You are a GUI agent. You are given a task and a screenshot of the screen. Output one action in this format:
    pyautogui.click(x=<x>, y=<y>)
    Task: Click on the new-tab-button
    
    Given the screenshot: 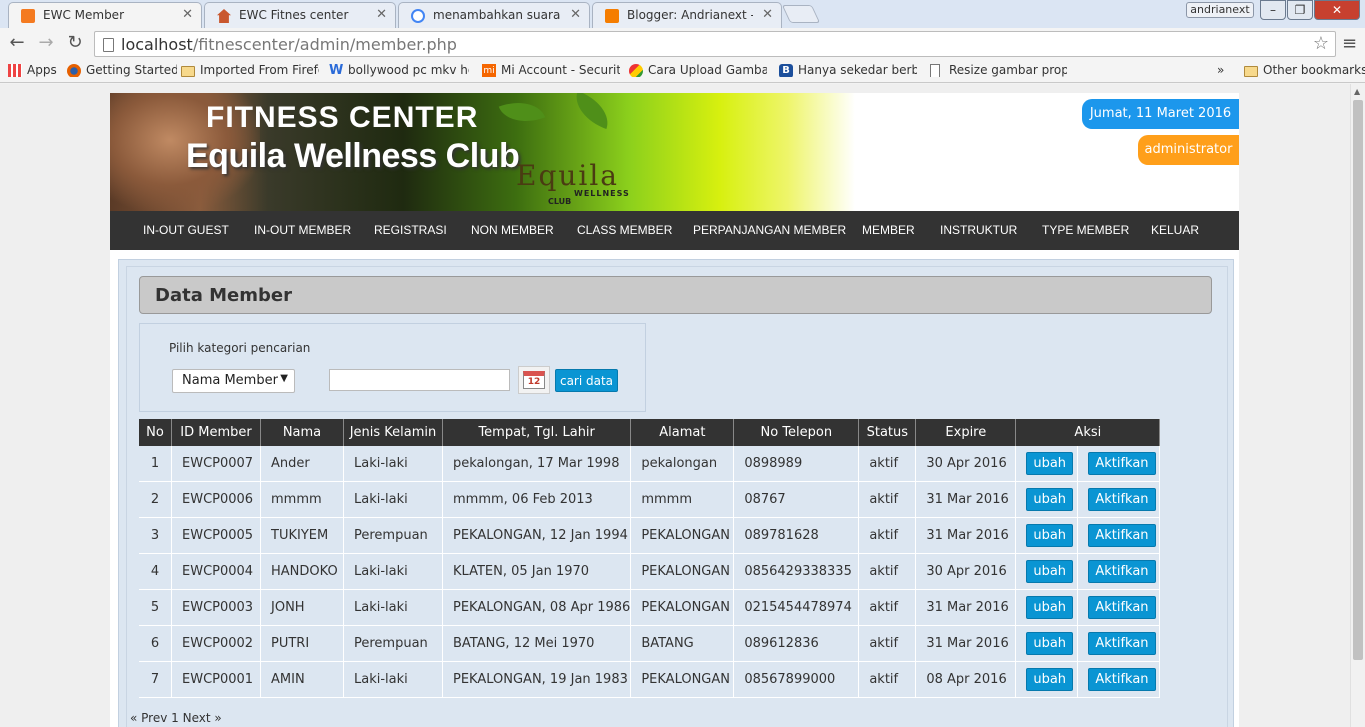 What is the action you would take?
    pyautogui.click(x=801, y=14)
    